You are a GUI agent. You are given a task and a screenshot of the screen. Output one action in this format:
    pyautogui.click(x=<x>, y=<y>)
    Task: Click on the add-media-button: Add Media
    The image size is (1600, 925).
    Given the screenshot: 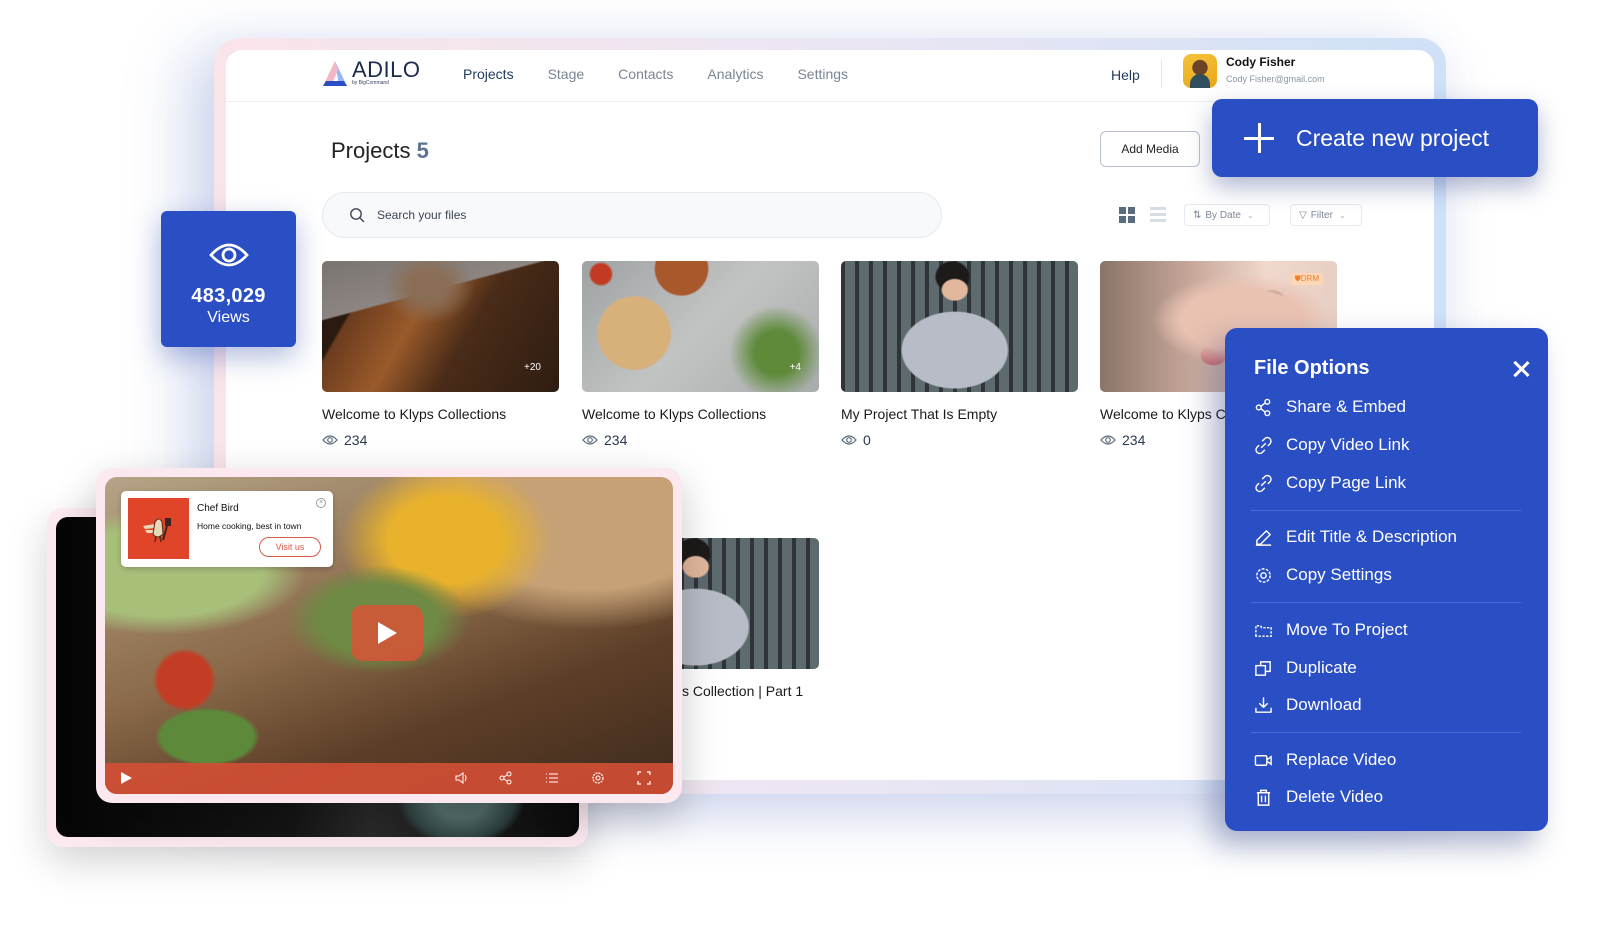 What is the action you would take?
    pyautogui.click(x=1150, y=149)
    